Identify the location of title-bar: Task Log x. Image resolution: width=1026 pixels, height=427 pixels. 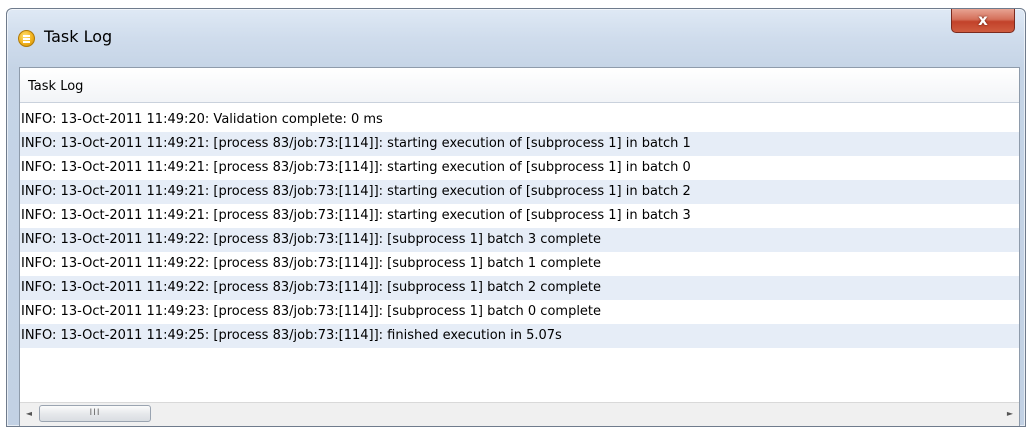
(516, 37).